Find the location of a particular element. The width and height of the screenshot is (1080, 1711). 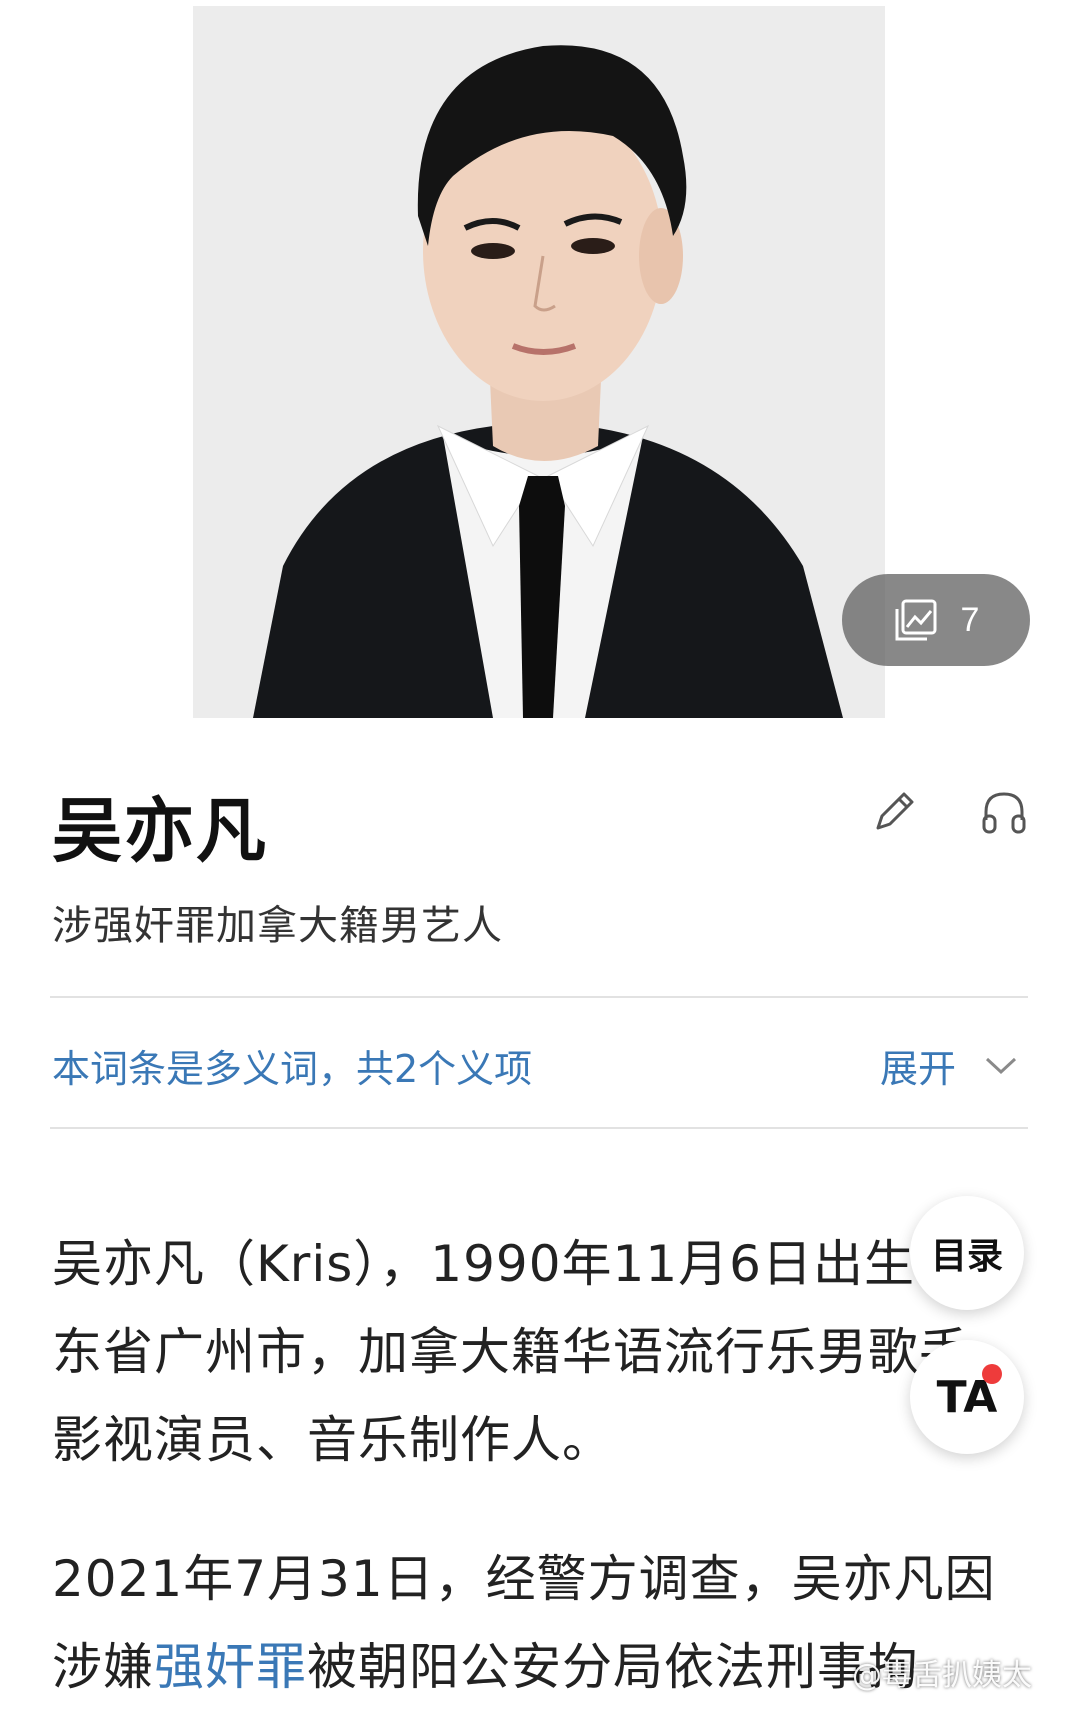

ta-button: TA is located at coordinates (967, 1397).